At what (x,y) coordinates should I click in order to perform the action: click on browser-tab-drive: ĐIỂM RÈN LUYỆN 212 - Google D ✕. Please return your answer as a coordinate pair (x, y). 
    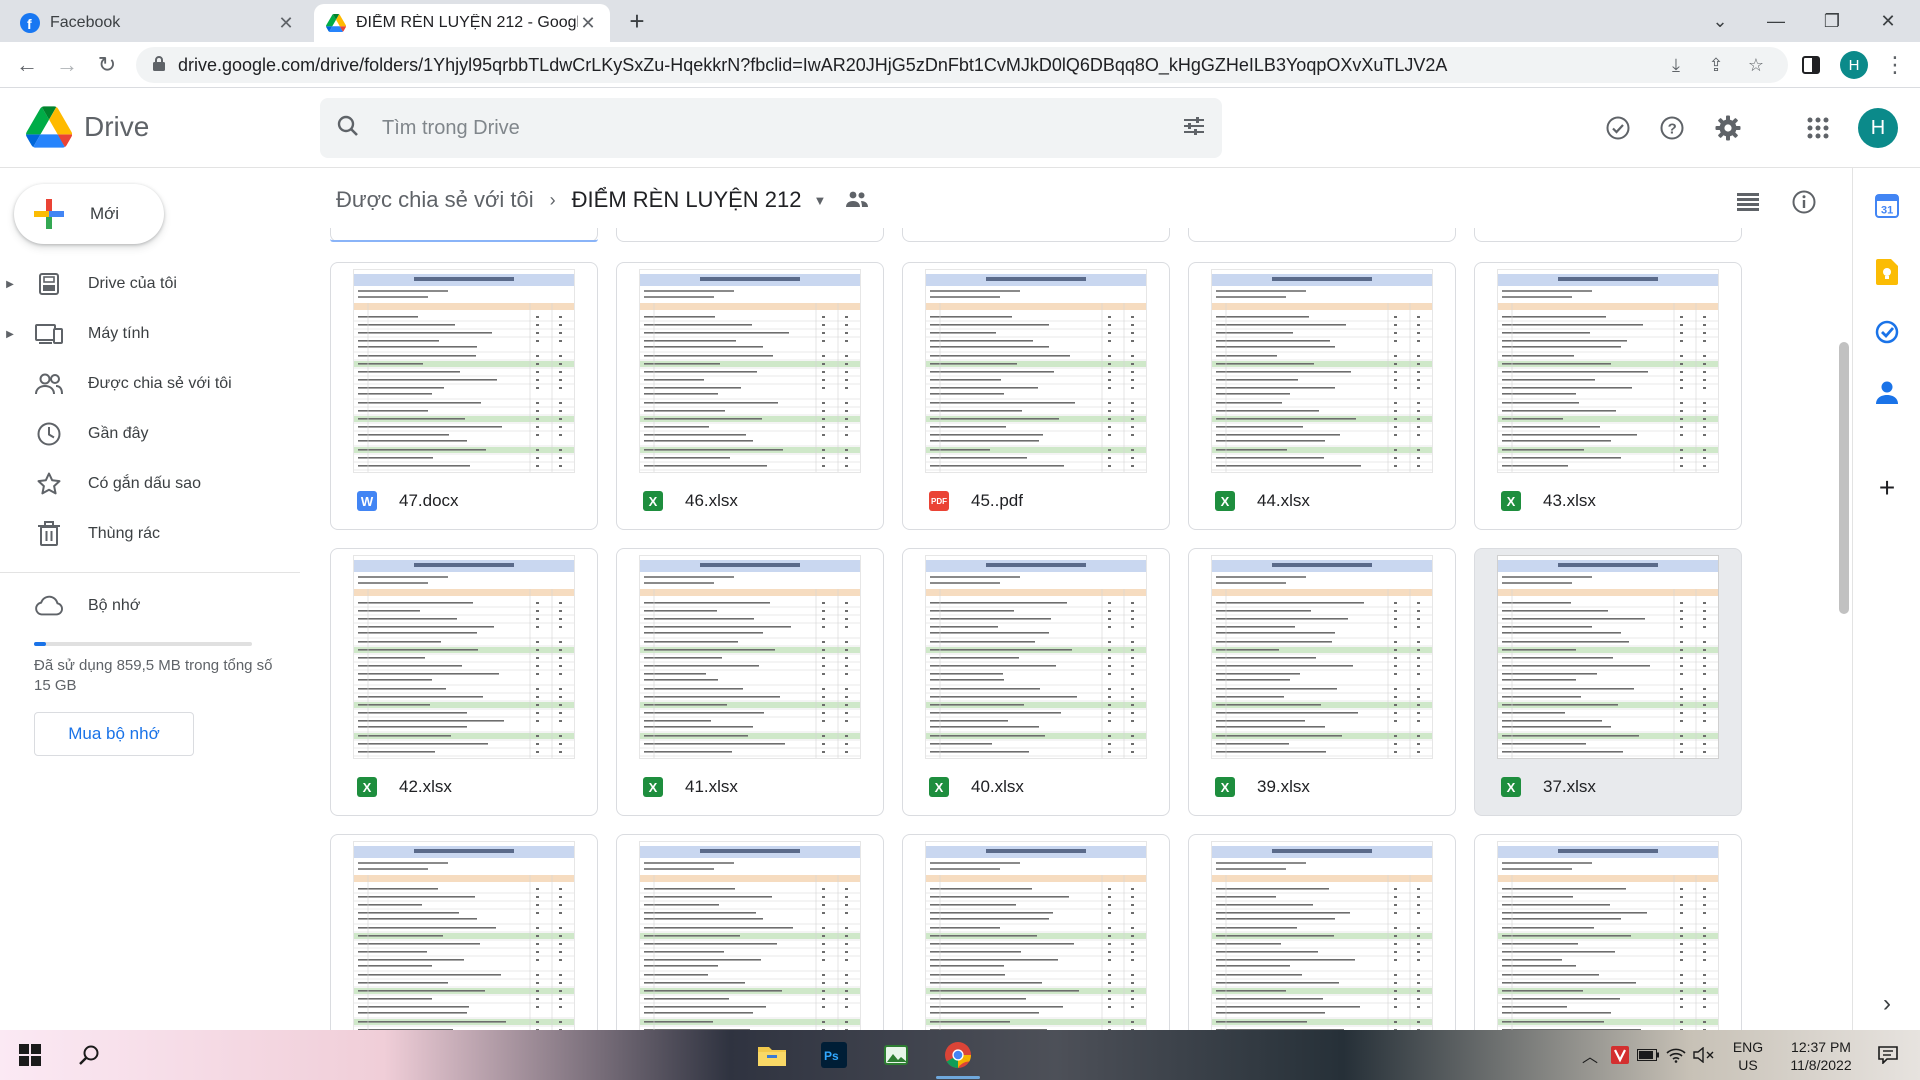
    Looking at the image, I should click on (462, 23).